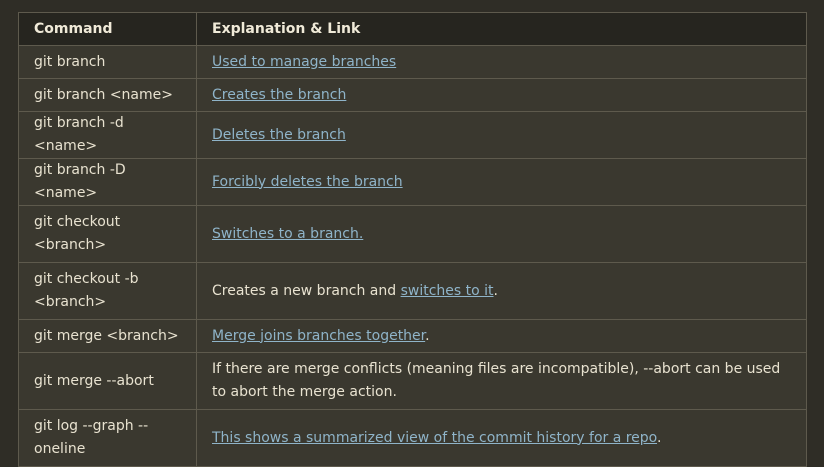 This screenshot has width=824, height=467. What do you see at coordinates (107, 291) in the screenshot?
I see `command-cell: git checkout -b <branch>` at bounding box center [107, 291].